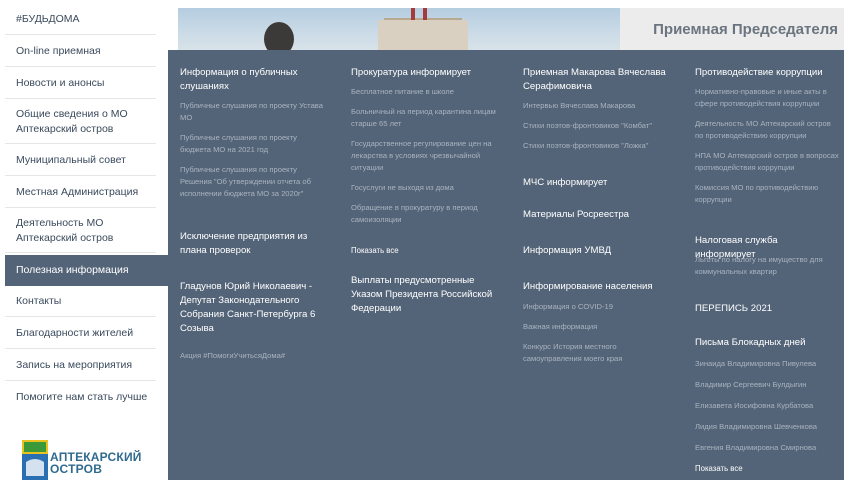  What do you see at coordinates (588, 327) in the screenshot?
I see `menu-link: Важная информация` at bounding box center [588, 327].